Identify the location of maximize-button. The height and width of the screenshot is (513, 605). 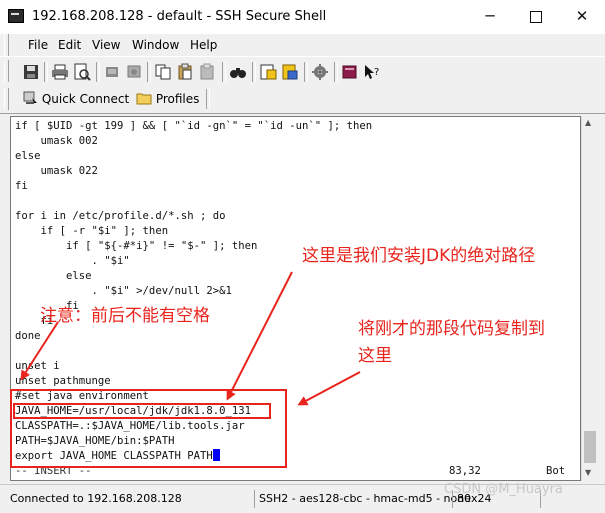
(536, 16).